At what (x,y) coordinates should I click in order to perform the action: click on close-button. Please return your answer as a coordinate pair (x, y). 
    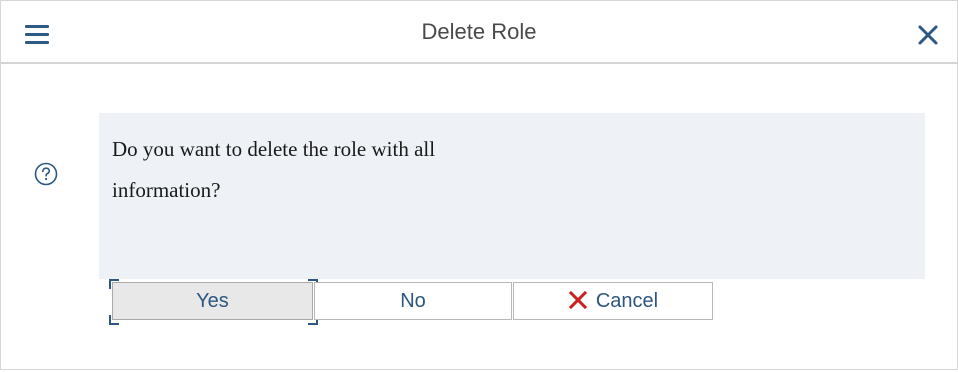
    Looking at the image, I should click on (927, 34).